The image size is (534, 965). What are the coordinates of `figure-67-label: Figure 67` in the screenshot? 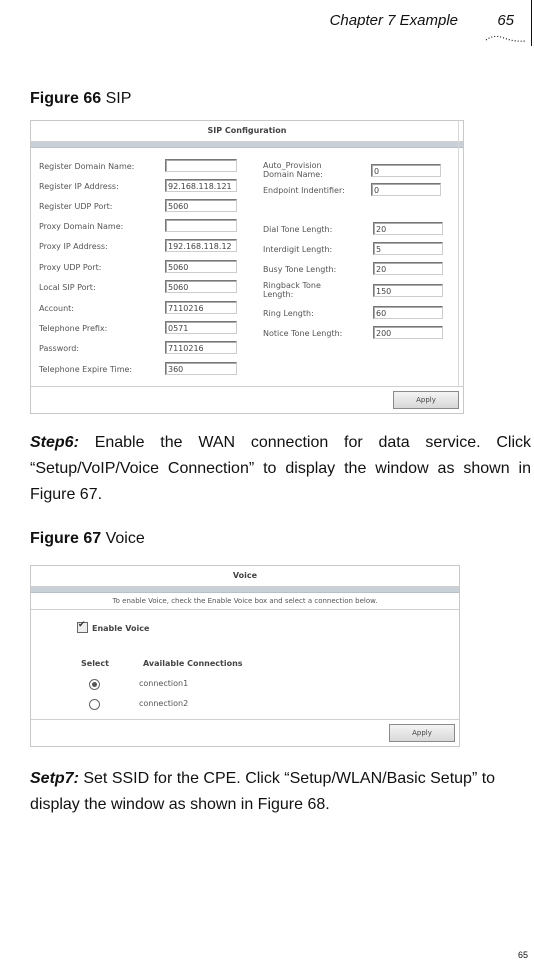 It's located at (66, 538).